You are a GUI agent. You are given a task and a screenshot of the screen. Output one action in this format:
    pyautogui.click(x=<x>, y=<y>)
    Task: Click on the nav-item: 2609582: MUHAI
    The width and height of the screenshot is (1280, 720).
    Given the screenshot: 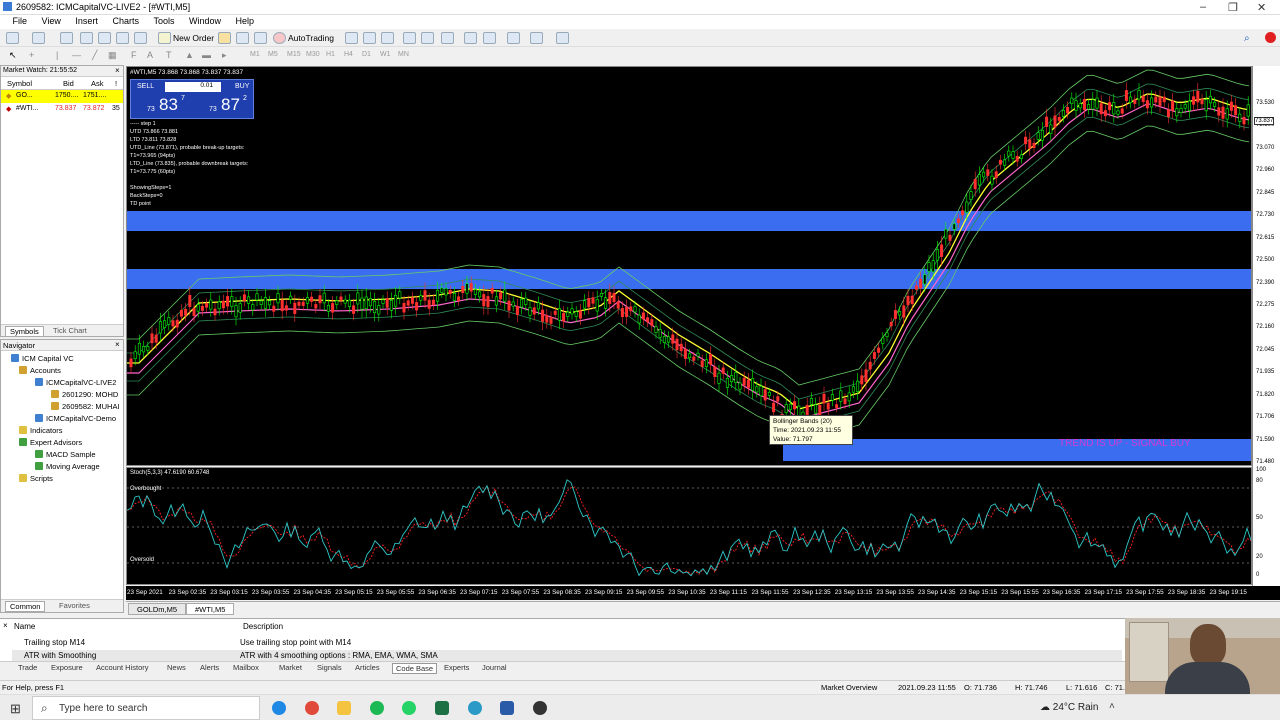 What is the action you would take?
    pyautogui.click(x=85, y=406)
    